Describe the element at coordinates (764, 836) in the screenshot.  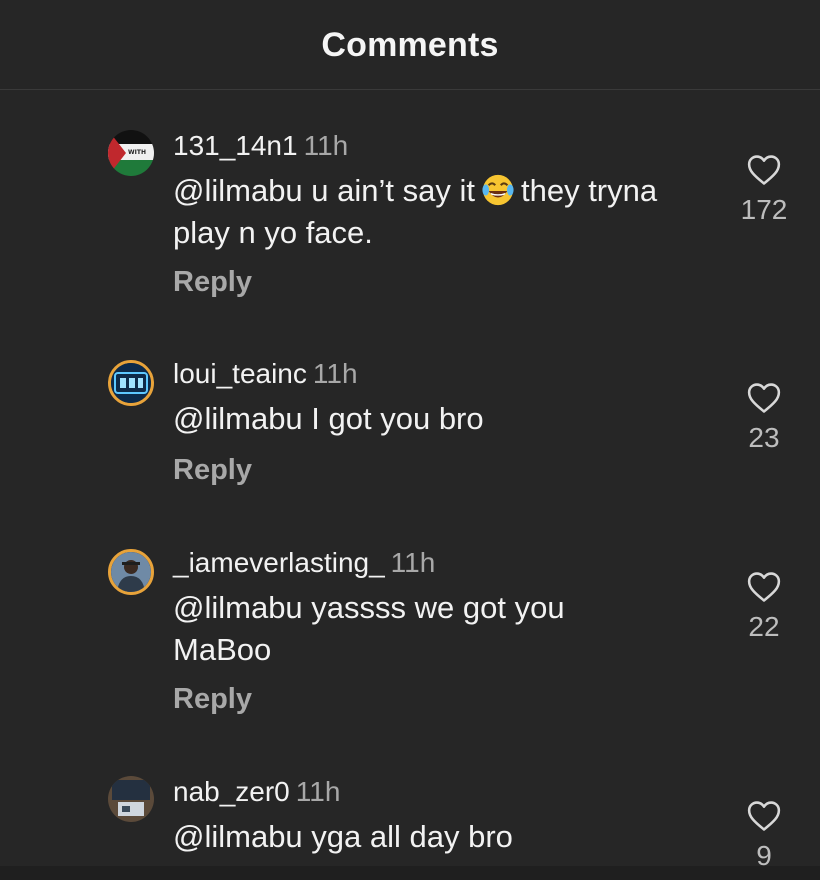
I see `like-group: 9` at that location.